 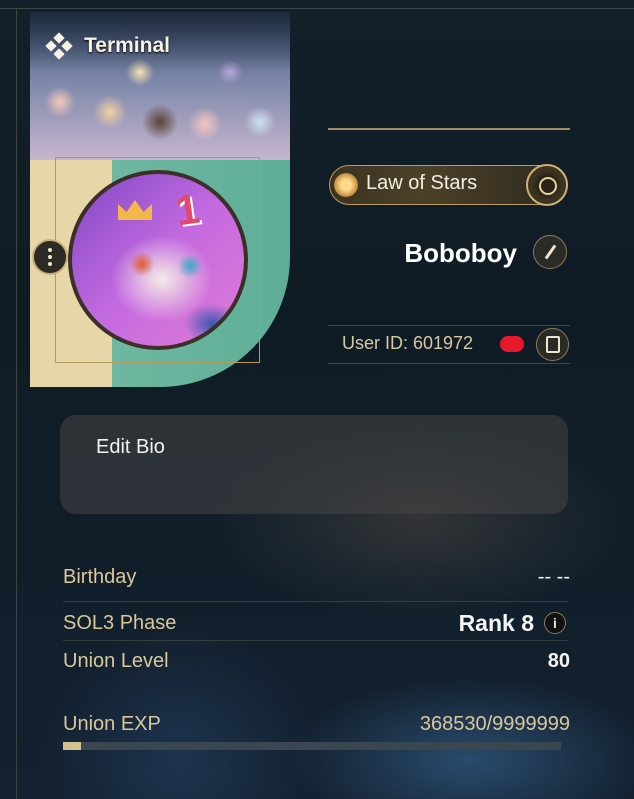 What do you see at coordinates (112, 724) in the screenshot?
I see `union-exp-label: Union EXP` at bounding box center [112, 724].